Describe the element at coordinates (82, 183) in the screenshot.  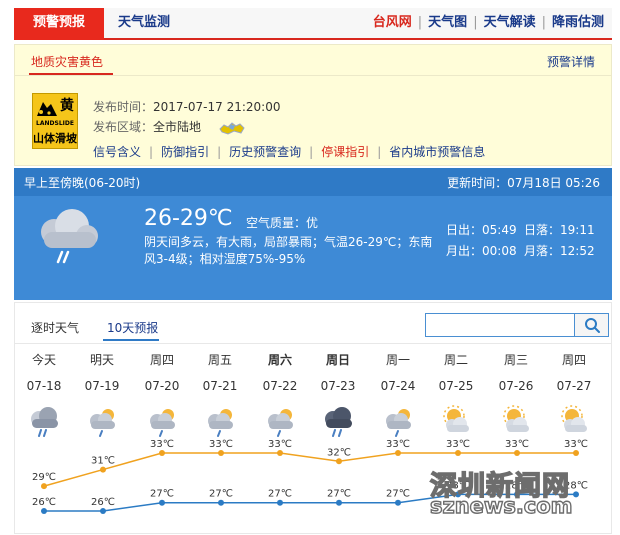
I see `forecast-period: 早上至傍晚(06-20时)` at that location.